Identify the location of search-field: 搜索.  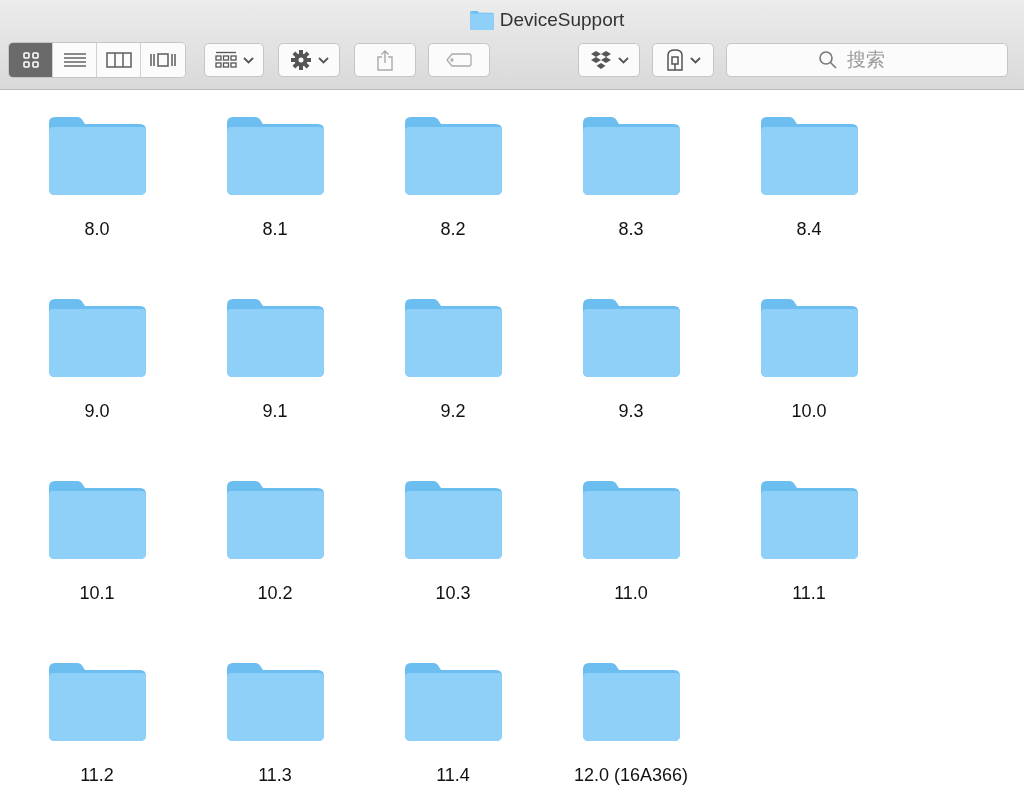
(867, 60).